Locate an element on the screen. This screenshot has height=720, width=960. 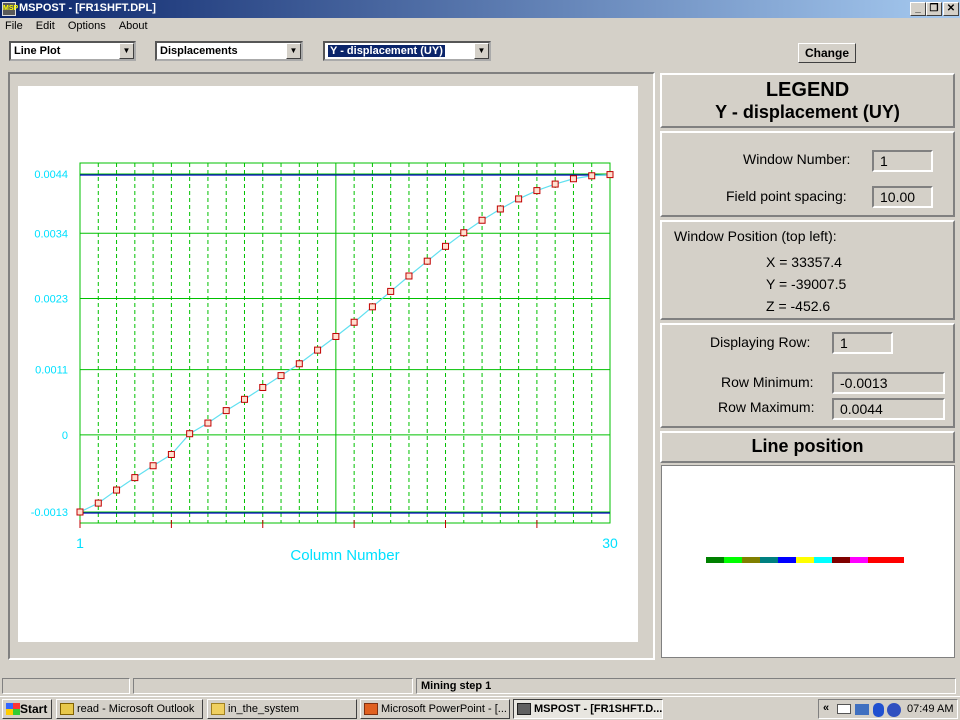
legend-title: LEGEND is located at coordinates (807, 90).